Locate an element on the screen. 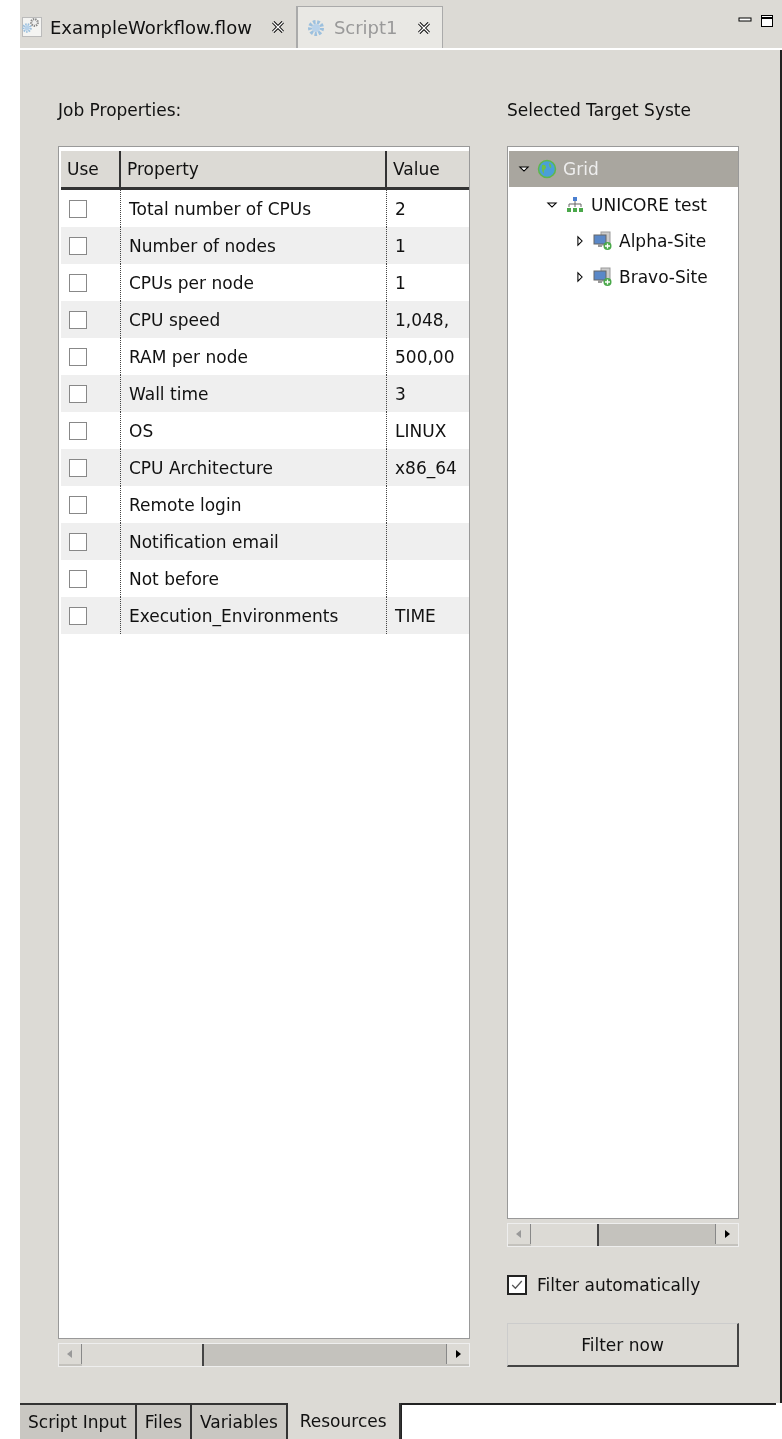  editor-tab: ExampleWorkflow.flow is located at coordinates (158, 27).